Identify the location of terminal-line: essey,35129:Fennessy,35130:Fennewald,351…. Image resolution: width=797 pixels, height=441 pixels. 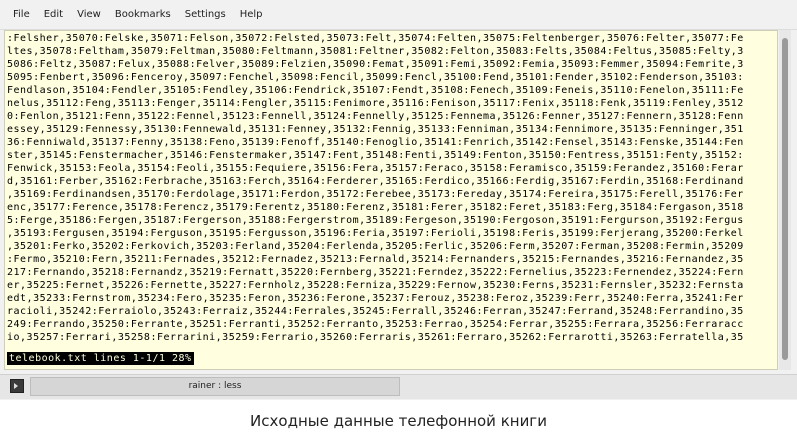
(375, 129).